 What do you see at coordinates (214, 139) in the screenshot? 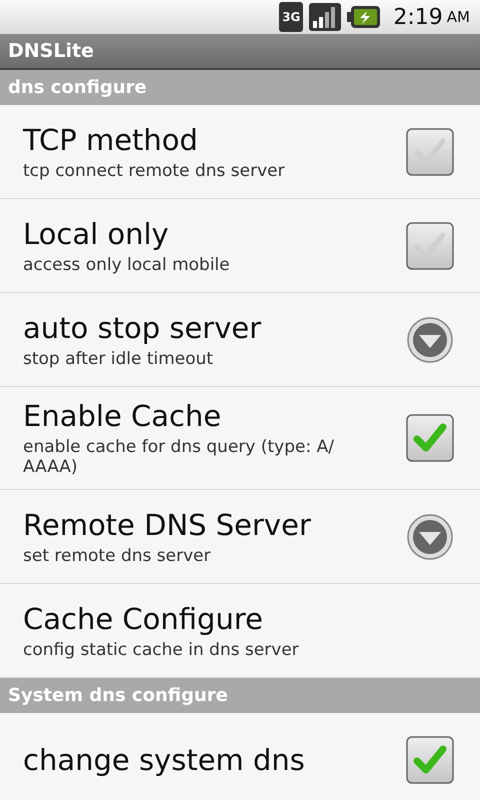
I see `setting-title: TCP method` at bounding box center [214, 139].